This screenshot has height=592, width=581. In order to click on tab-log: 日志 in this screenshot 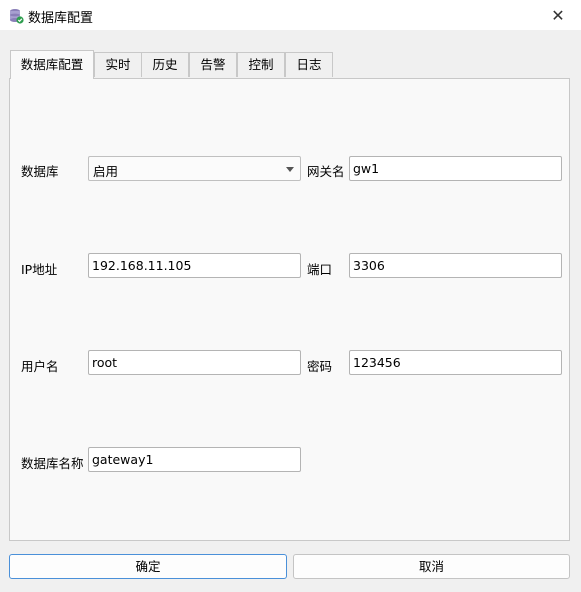, I will do `click(309, 64)`.